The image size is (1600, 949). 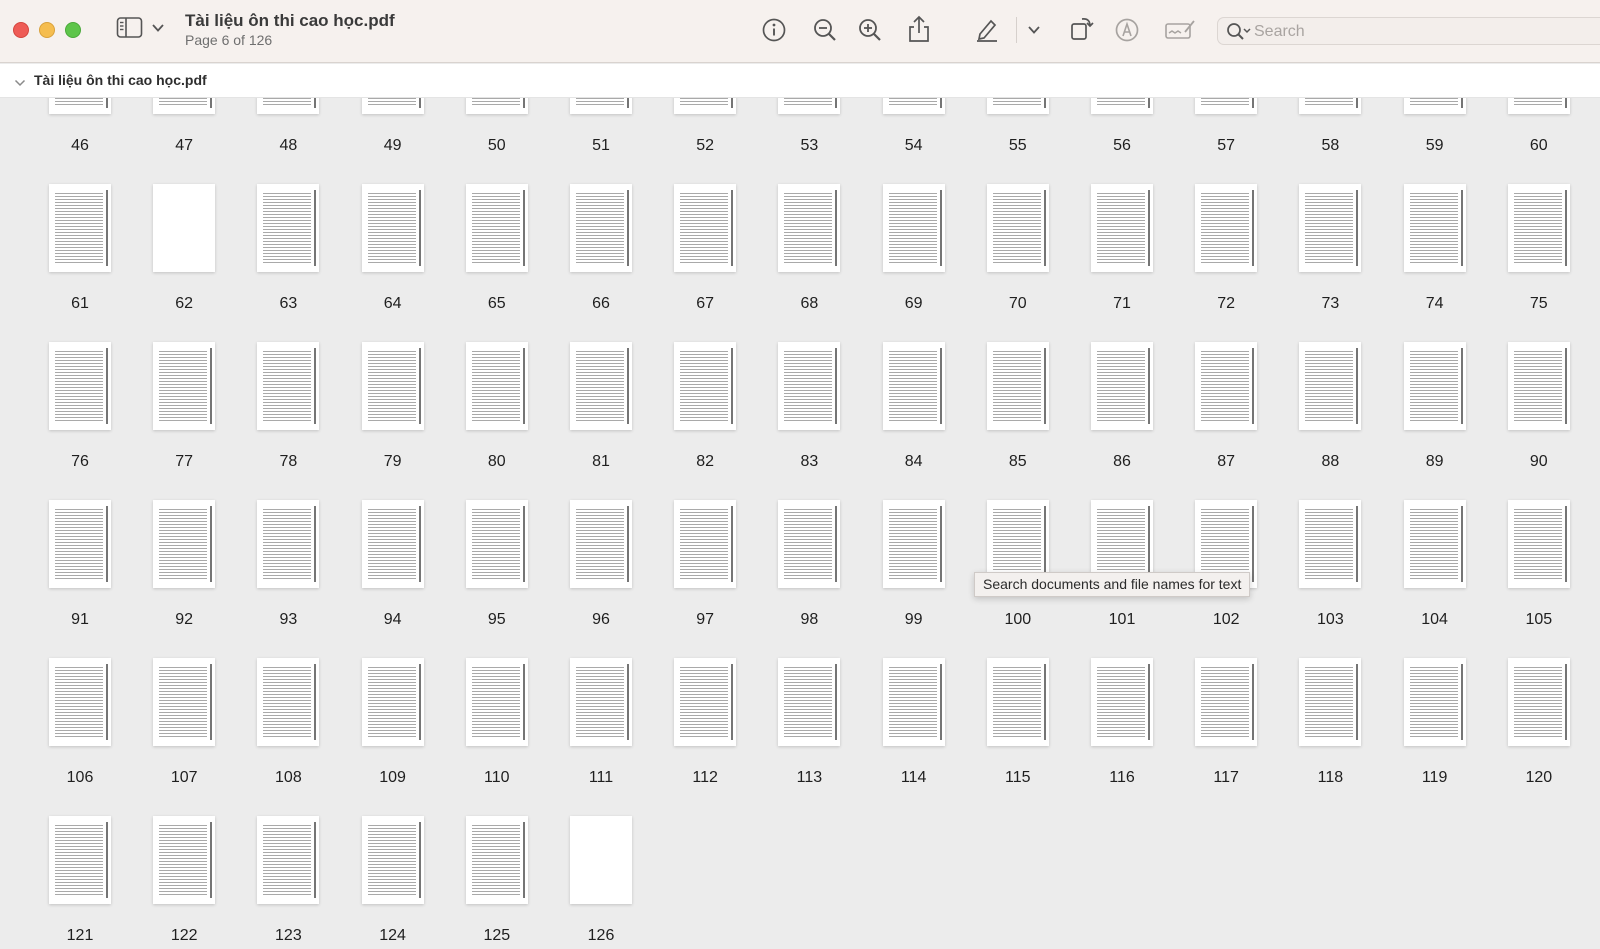 I want to click on page-number-label: 115, so click(x=1018, y=777).